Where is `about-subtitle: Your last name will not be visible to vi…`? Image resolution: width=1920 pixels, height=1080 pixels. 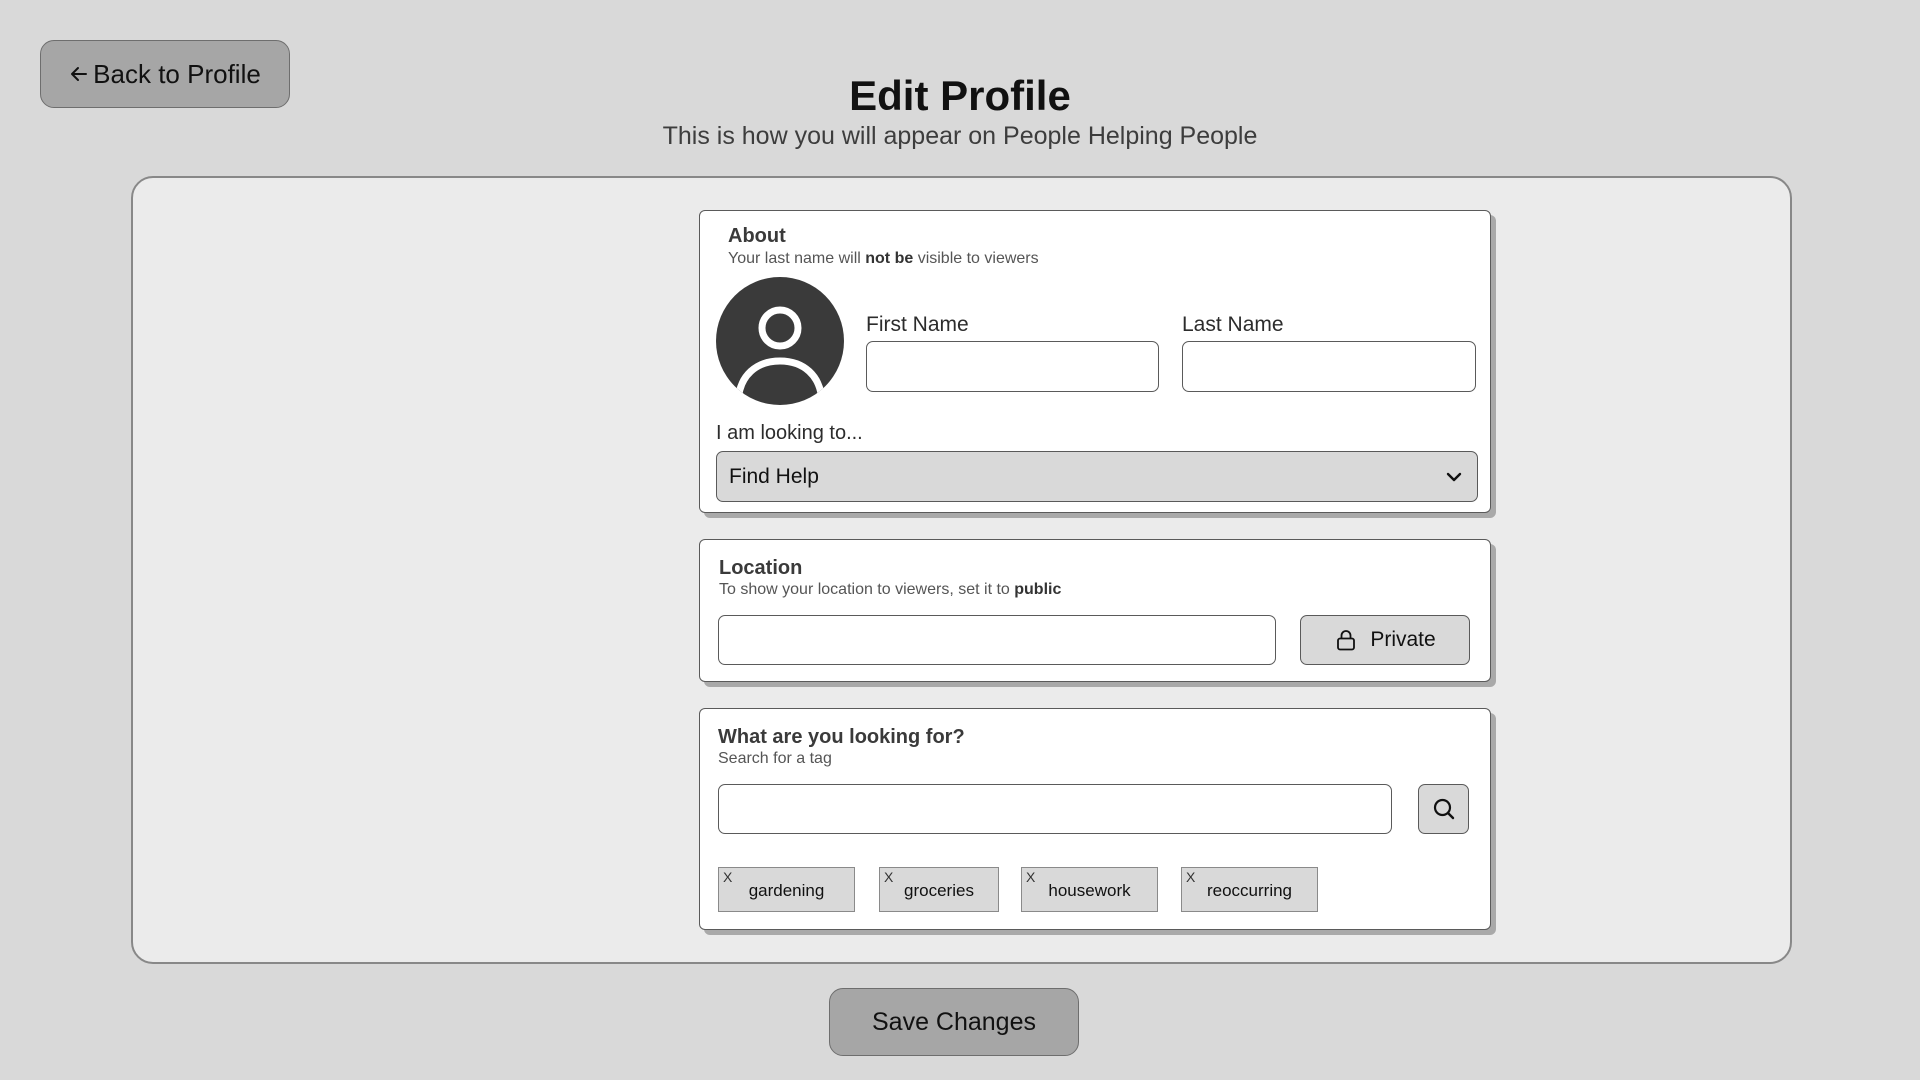 about-subtitle: Your last name will not be visible to vi… is located at coordinates (883, 258).